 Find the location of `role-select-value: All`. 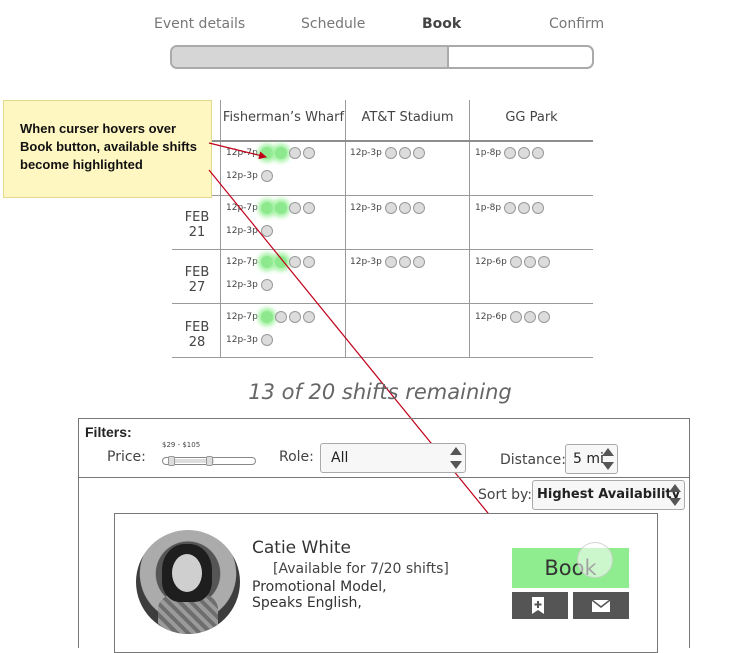

role-select-value: All is located at coordinates (340, 458).